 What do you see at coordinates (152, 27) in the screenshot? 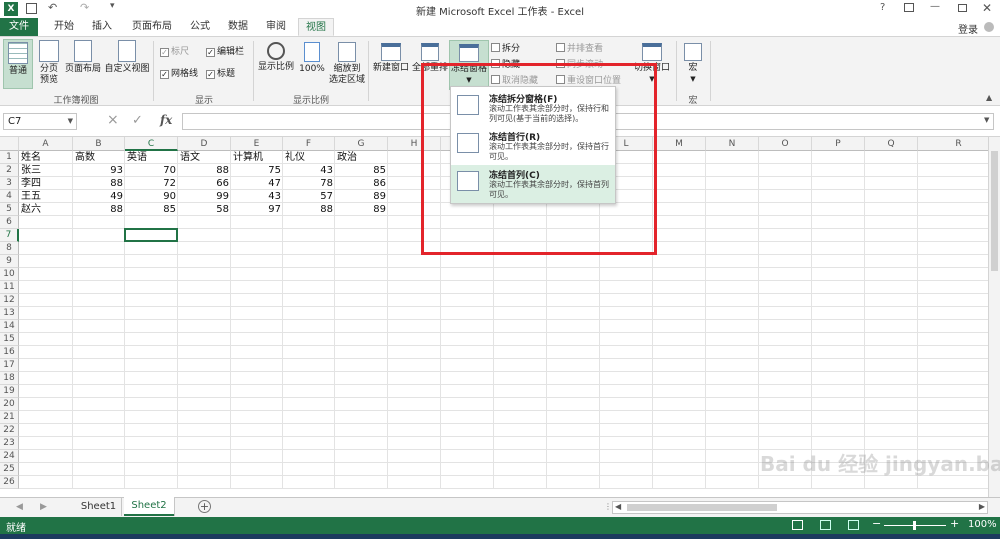
I see `tab-page-layout: 页面布局` at bounding box center [152, 27].